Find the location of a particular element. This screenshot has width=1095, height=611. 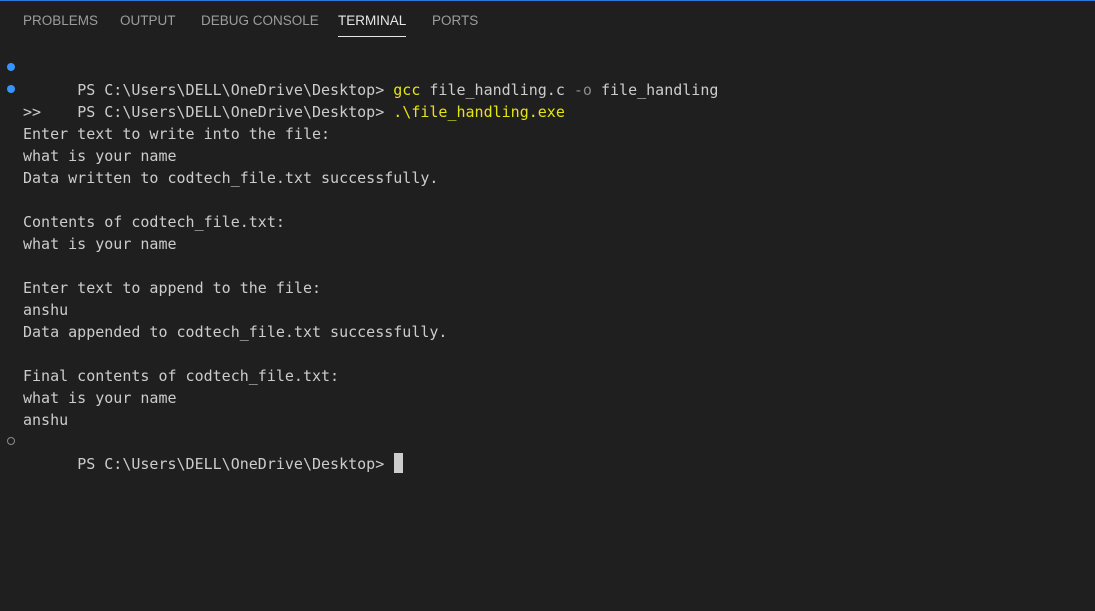

output-line: Contents of codtech_file.txt: is located at coordinates (154, 222).